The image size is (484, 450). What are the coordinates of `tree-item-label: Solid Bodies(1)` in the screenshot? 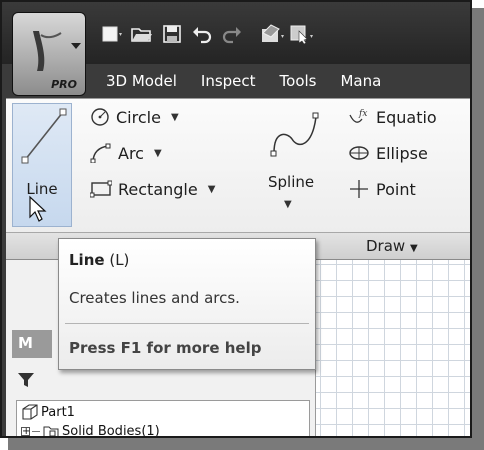 It's located at (111, 430).